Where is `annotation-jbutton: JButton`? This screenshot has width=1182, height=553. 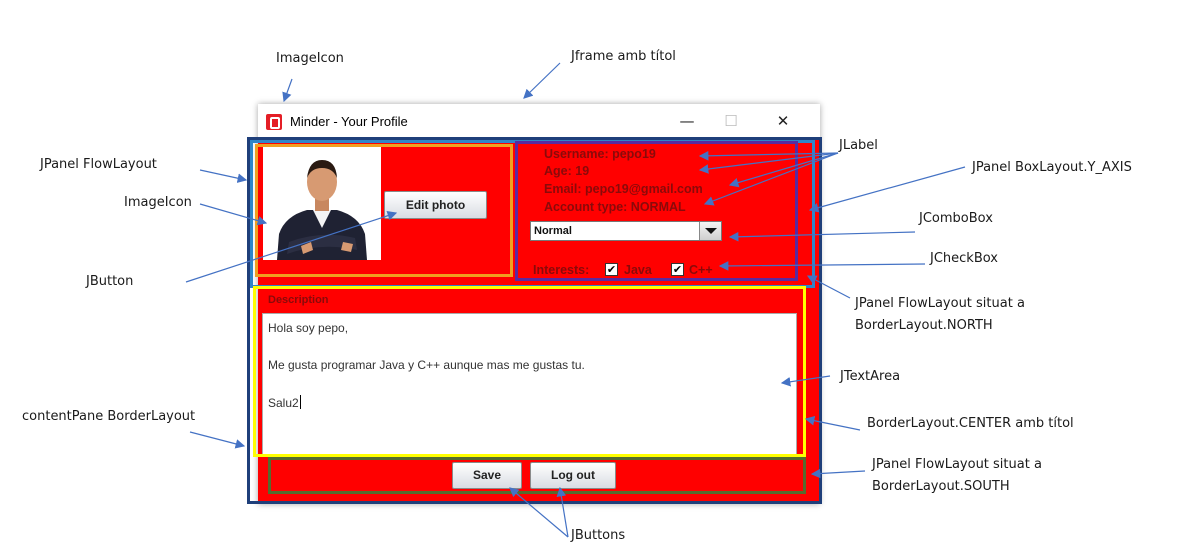
annotation-jbutton: JButton is located at coordinates (110, 281).